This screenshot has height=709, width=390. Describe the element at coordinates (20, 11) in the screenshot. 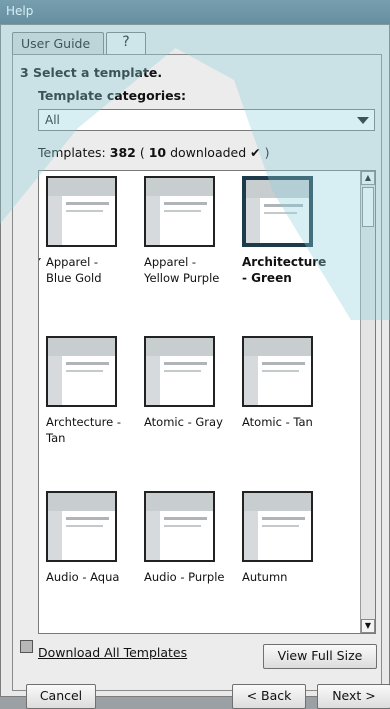

I see `window-title: Help` at that location.